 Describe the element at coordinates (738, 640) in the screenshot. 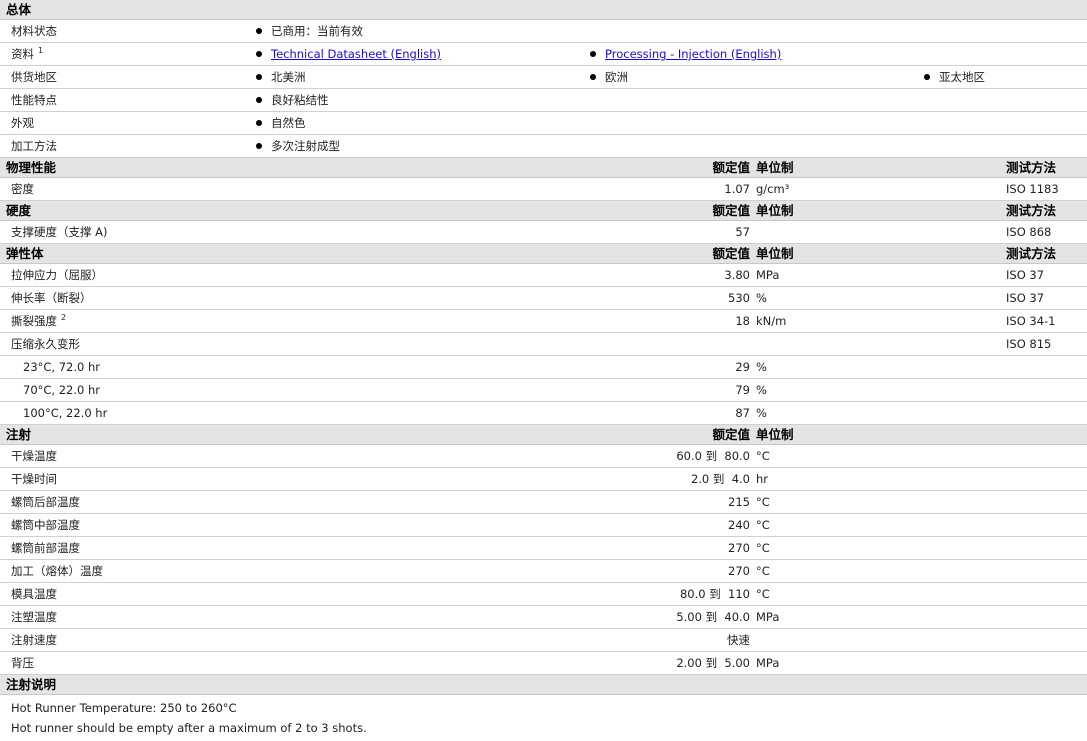

I see `property-value: 快速` at that location.